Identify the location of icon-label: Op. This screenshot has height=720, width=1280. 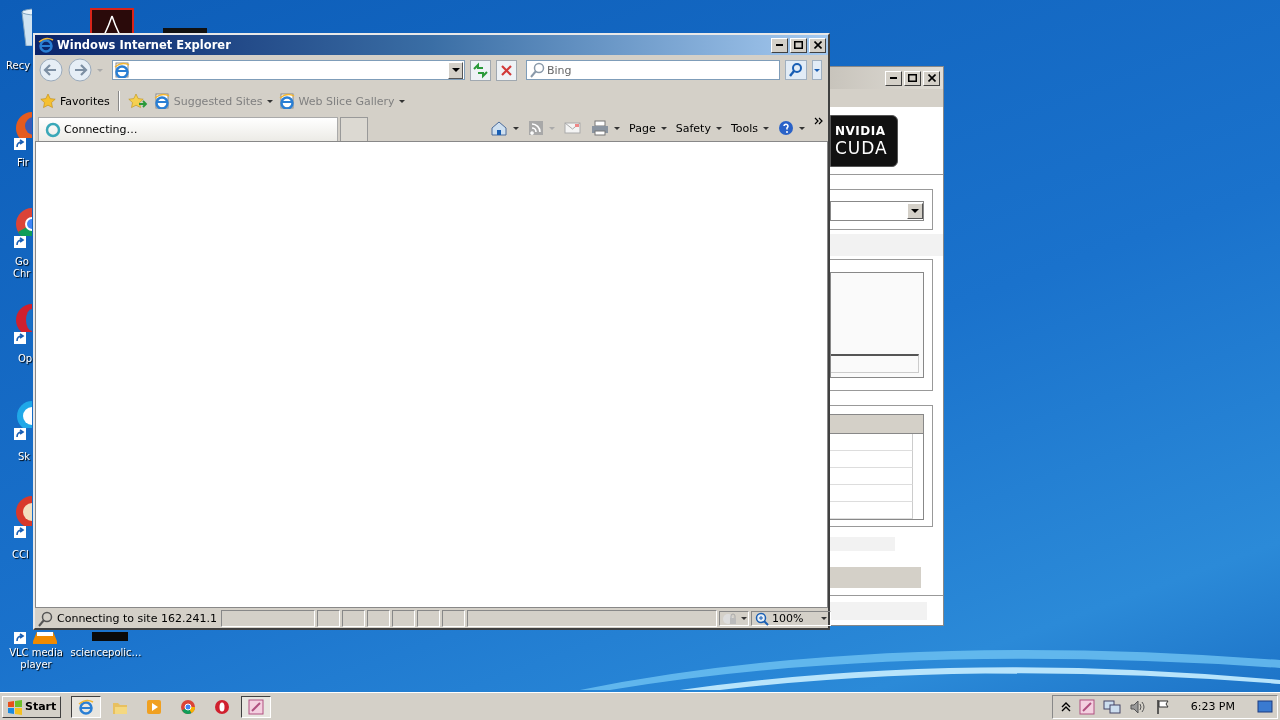
(25, 359).